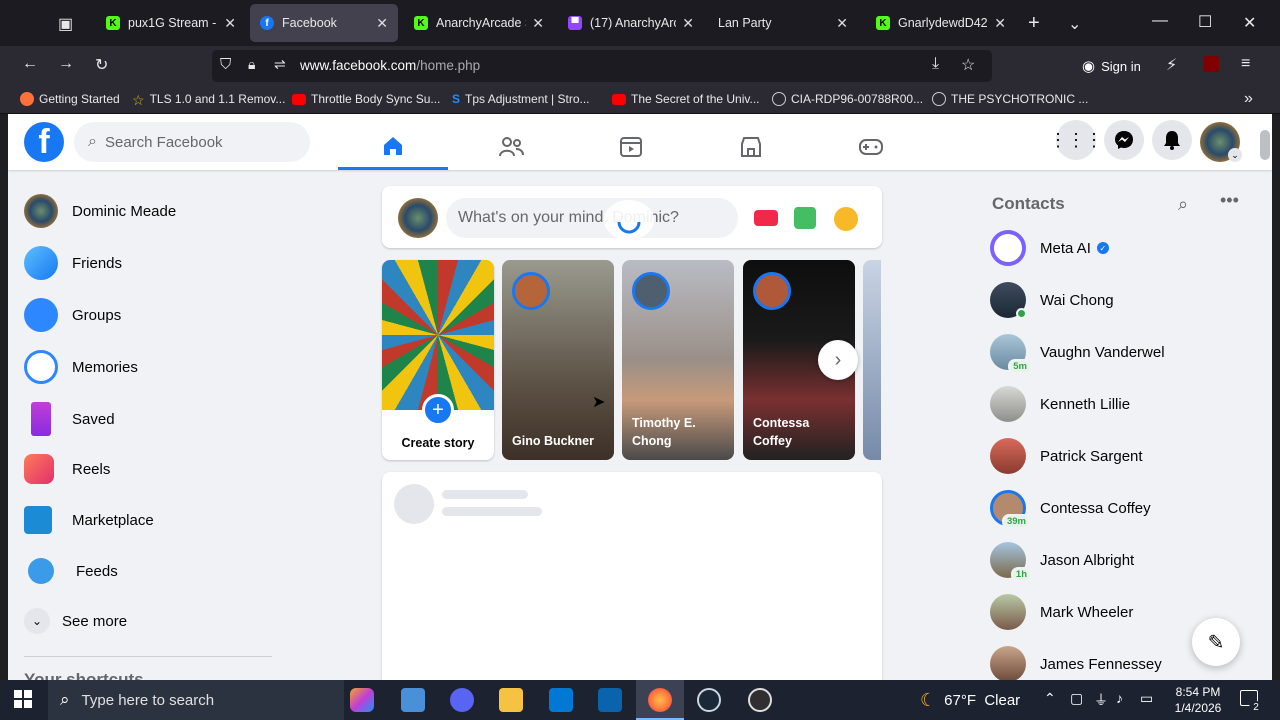 The width and height of the screenshot is (1280, 720). I want to click on nav-marketplace, so click(751, 147).